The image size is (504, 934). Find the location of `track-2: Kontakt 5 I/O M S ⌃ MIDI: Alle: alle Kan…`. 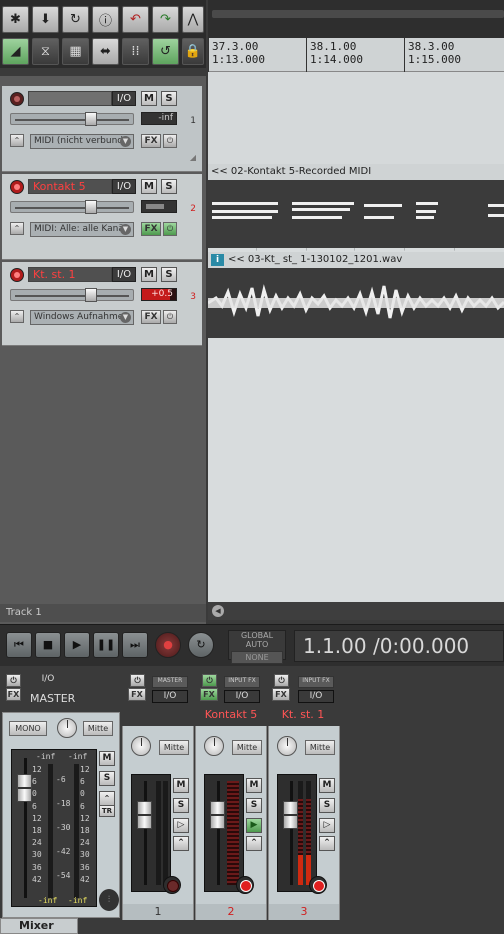

track-2: Kontakt 5 I/O M S ⌃ MIDI: Alle: alle Kan… is located at coordinates (102, 217).